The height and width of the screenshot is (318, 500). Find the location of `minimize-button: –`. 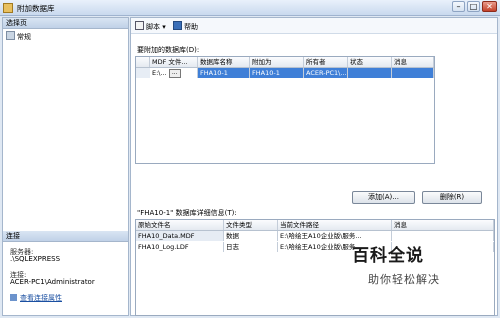

minimize-button: – is located at coordinates (458, 6).